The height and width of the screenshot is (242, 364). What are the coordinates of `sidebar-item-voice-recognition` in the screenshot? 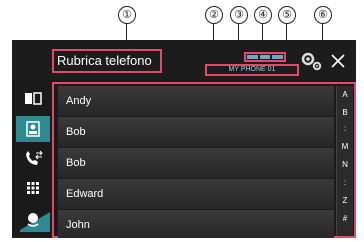 It's located at (33, 219).